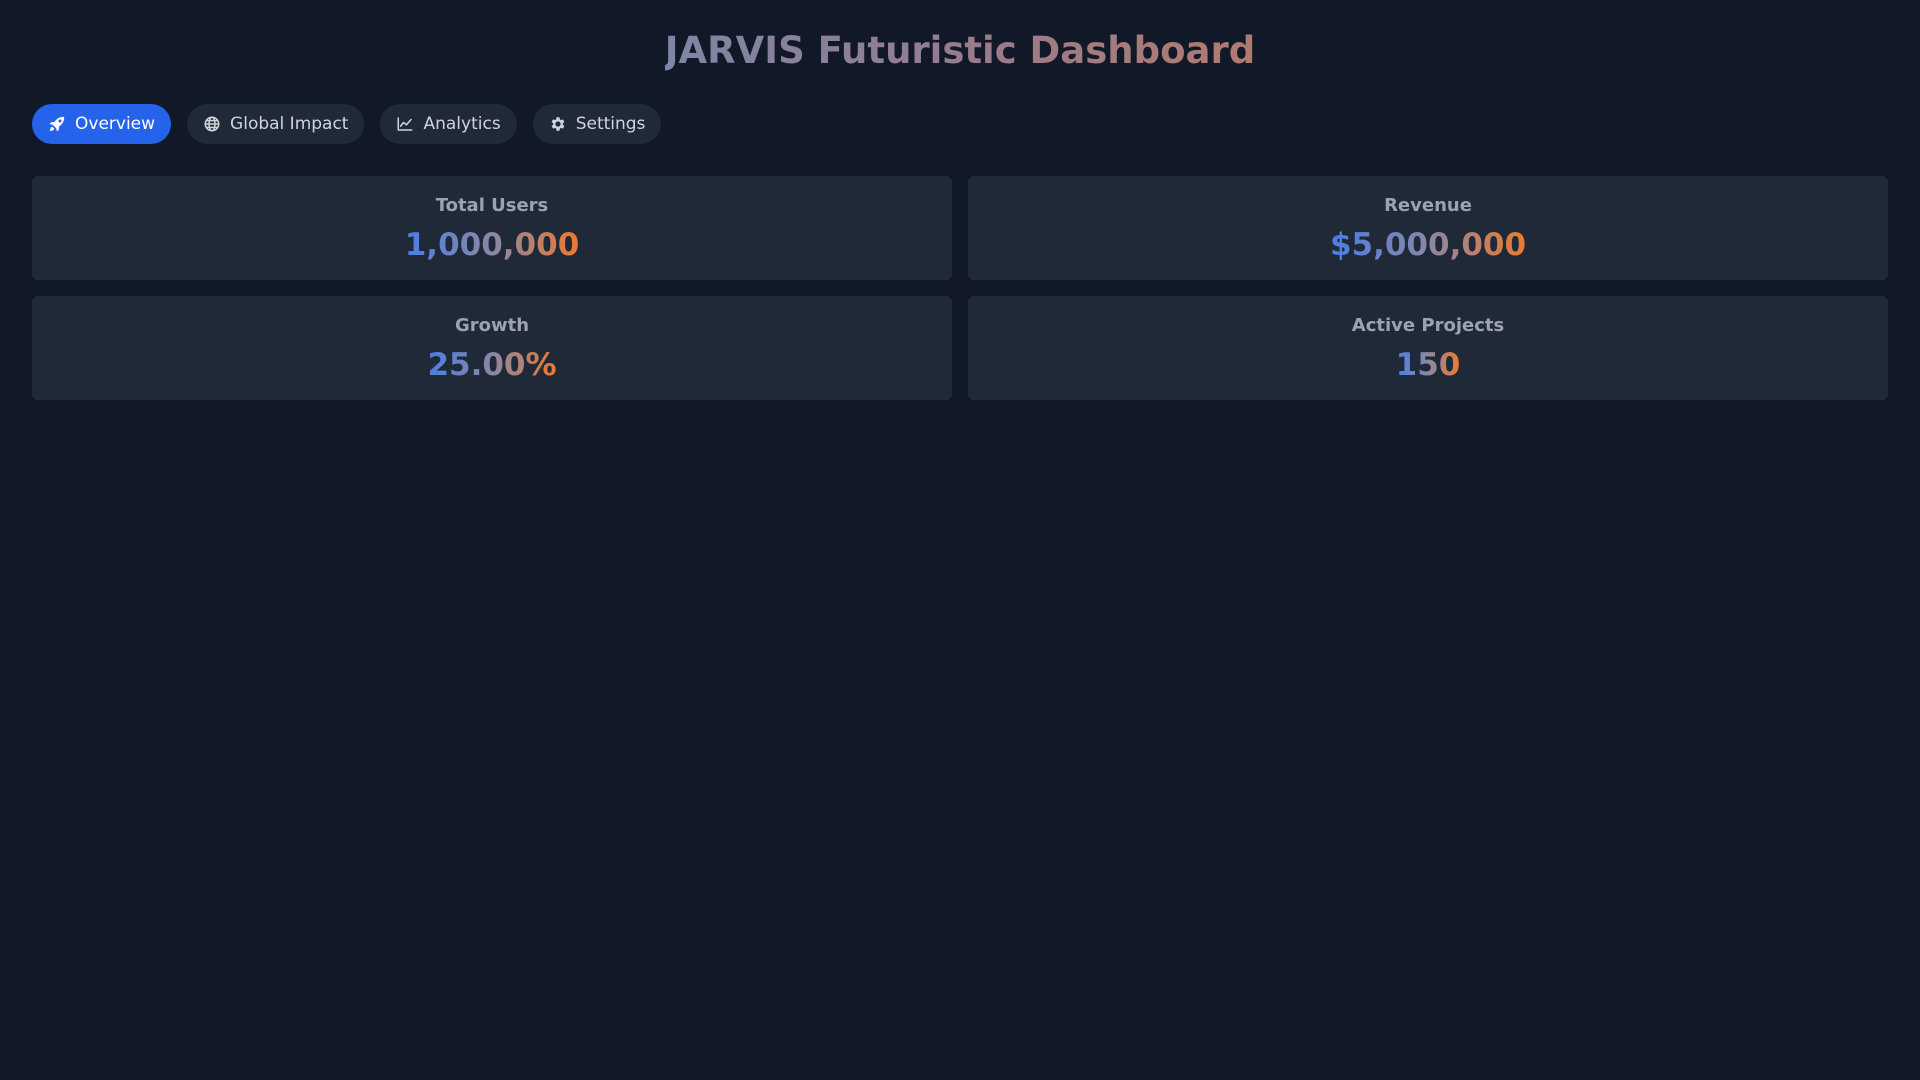 This screenshot has height=1080, width=1920. I want to click on stat-card-active-projects: Active Projects 150, so click(1428, 348).